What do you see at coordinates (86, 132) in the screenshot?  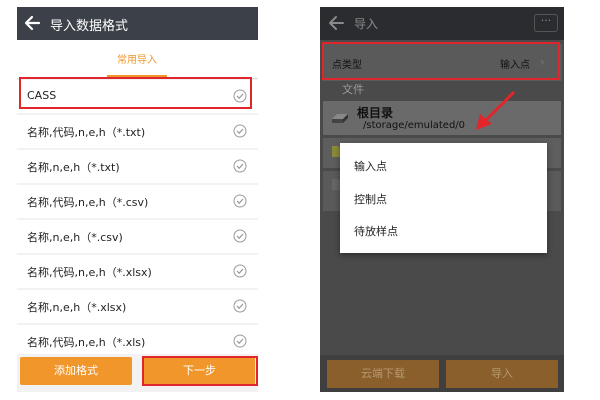 I see `format-label: 名称,代码,n,e,h（*.txt)` at bounding box center [86, 132].